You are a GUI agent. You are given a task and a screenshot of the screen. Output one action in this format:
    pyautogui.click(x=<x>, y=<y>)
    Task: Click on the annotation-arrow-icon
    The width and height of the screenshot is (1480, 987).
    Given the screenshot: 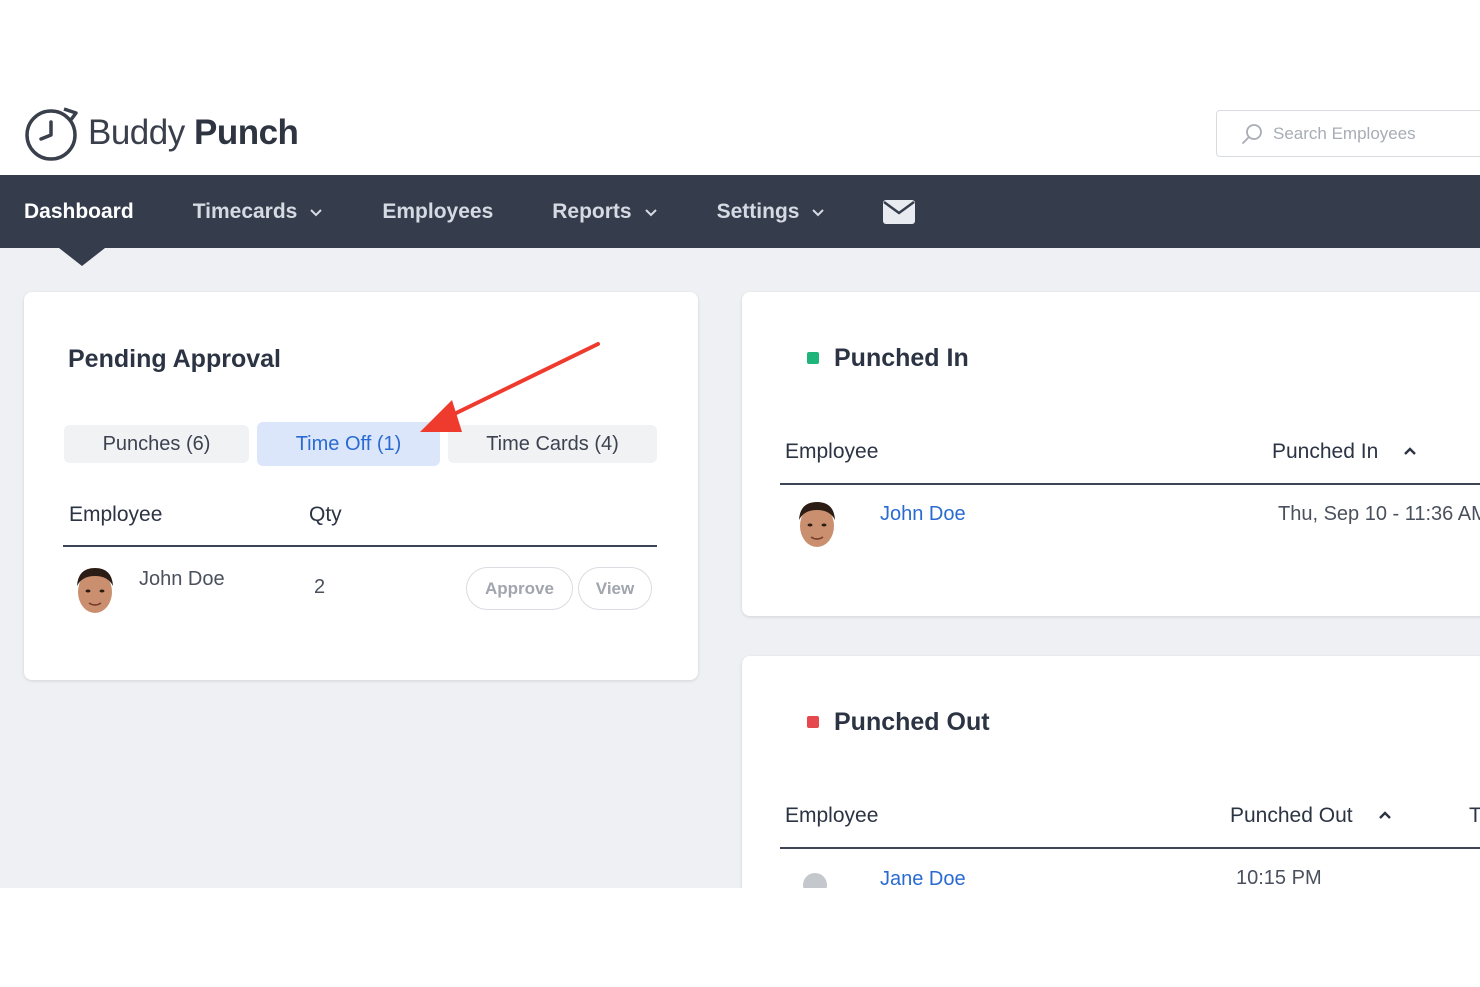 What is the action you would take?
    pyautogui.click(x=510, y=387)
    